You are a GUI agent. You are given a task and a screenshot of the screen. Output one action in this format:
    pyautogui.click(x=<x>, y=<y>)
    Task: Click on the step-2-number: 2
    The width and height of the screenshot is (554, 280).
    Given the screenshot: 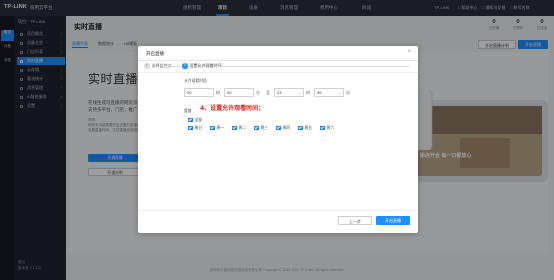 What is the action you would take?
    pyautogui.click(x=185, y=66)
    